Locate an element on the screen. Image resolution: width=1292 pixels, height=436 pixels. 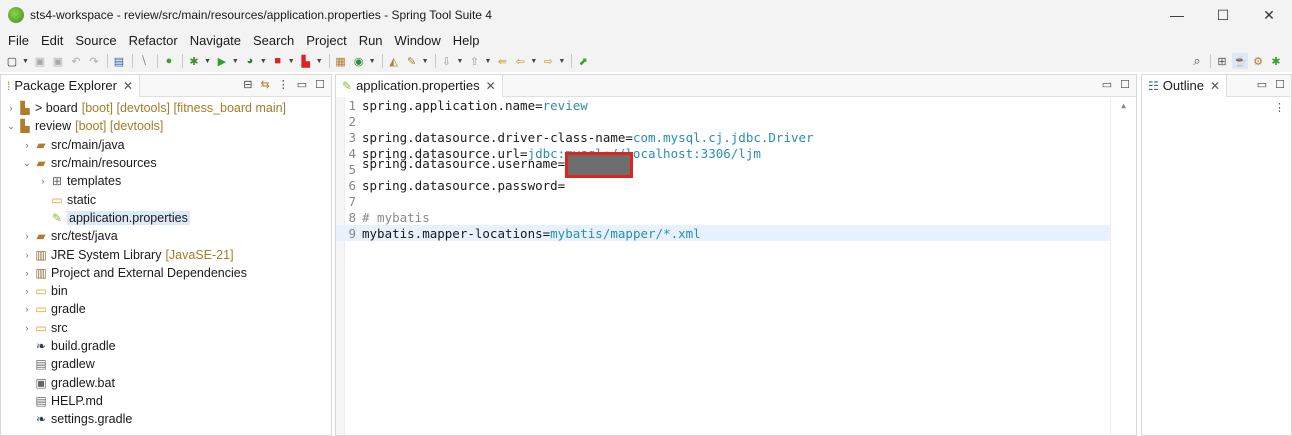
relaunch-icon: ▙ is located at coordinates (306, 61).